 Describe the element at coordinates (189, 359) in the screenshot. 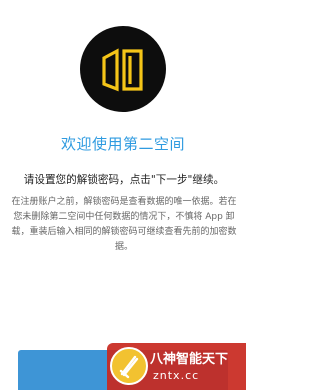

I see `watermark-title: 八神智能天下` at that location.